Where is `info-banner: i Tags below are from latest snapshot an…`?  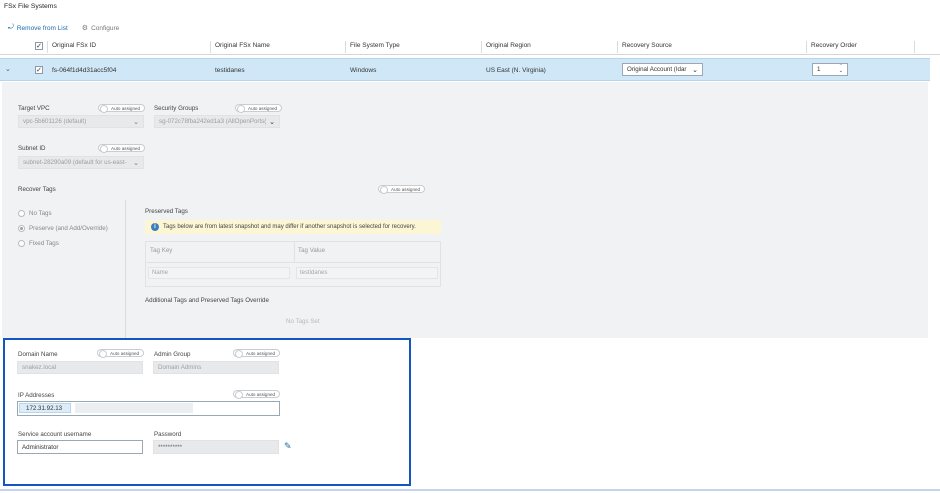
info-banner: i Tags below are from latest snapshot an… is located at coordinates (293, 227).